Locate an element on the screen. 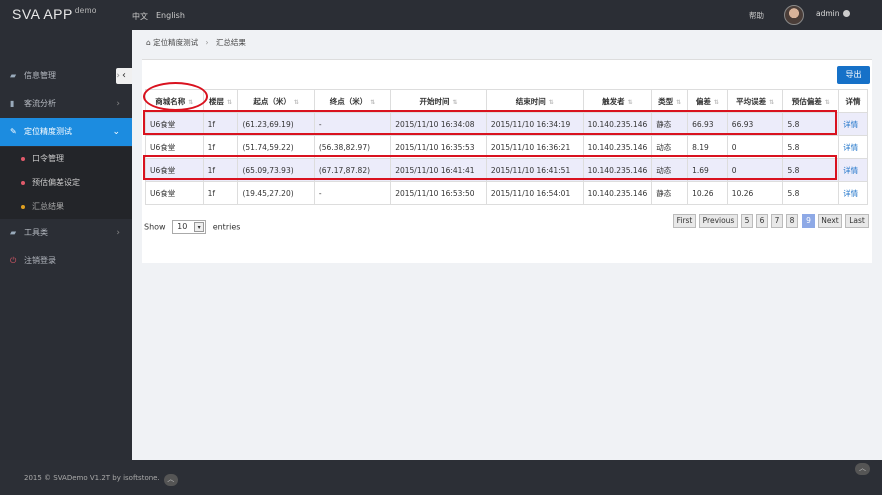 This screenshot has height=495, width=882. app-logo: SVA APP demo is located at coordinates (54, 14).